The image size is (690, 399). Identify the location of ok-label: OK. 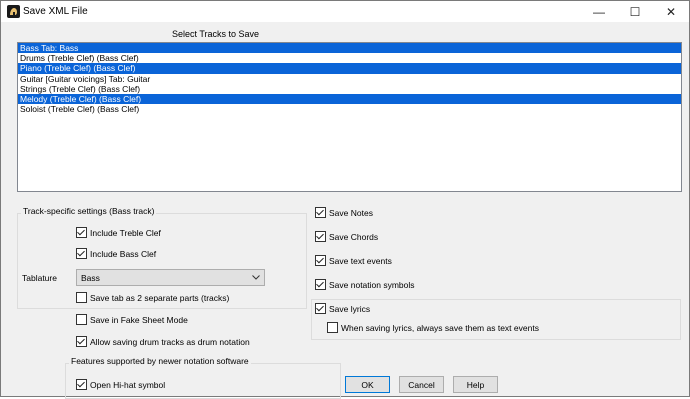
(367, 384).